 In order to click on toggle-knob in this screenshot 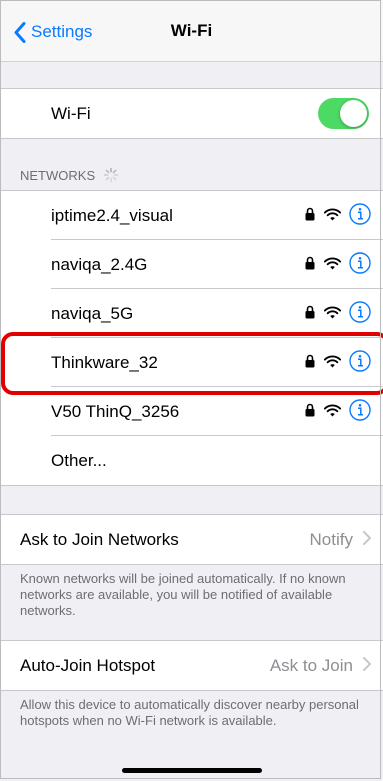, I will do `click(353, 113)`.